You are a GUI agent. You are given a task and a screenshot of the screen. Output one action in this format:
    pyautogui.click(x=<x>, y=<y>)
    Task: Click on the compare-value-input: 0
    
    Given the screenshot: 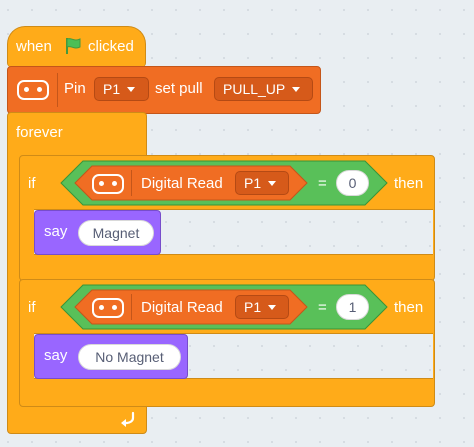 What is the action you would take?
    pyautogui.click(x=352, y=183)
    